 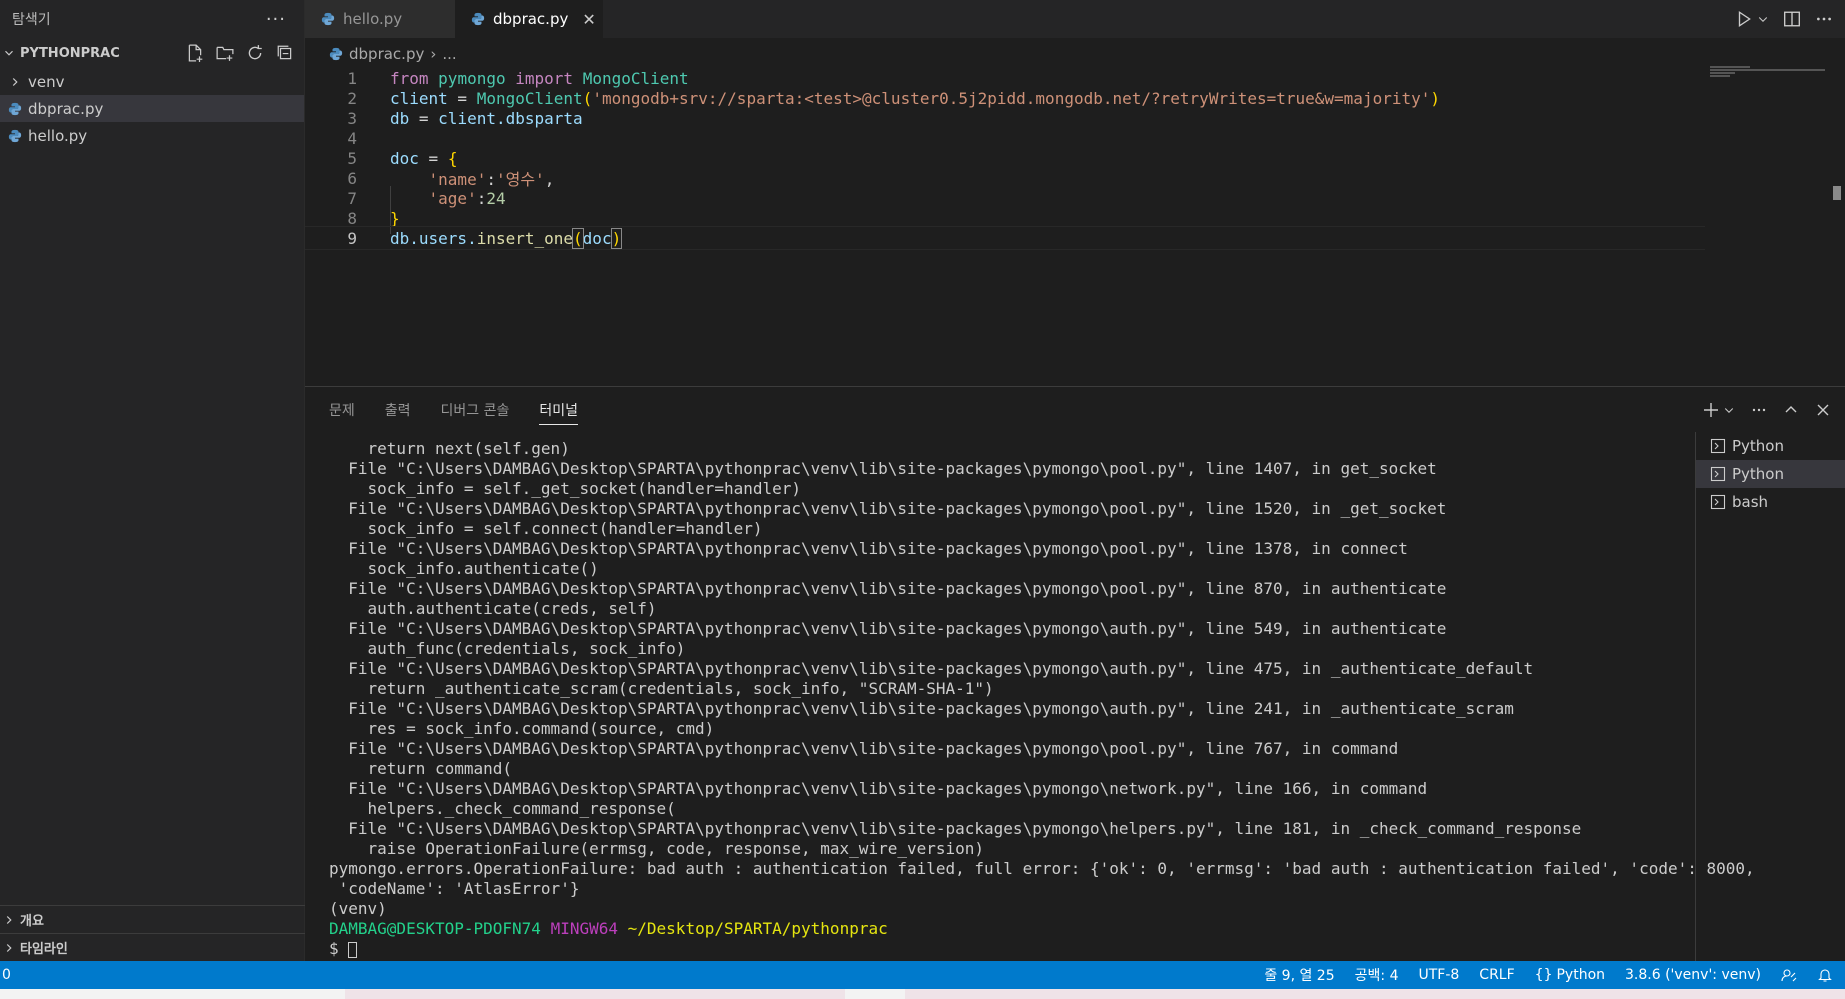 What do you see at coordinates (1770, 502) in the screenshot?
I see `terminal-item-bash: bash` at bounding box center [1770, 502].